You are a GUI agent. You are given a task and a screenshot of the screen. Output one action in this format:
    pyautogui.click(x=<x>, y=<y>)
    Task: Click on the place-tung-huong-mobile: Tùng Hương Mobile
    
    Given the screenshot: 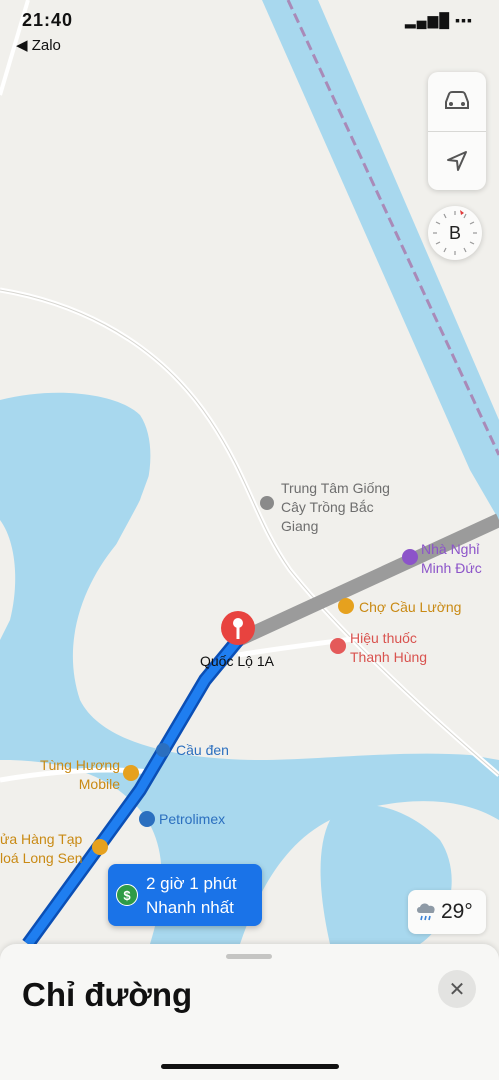 What is the action you would take?
    pyautogui.click(x=78, y=775)
    